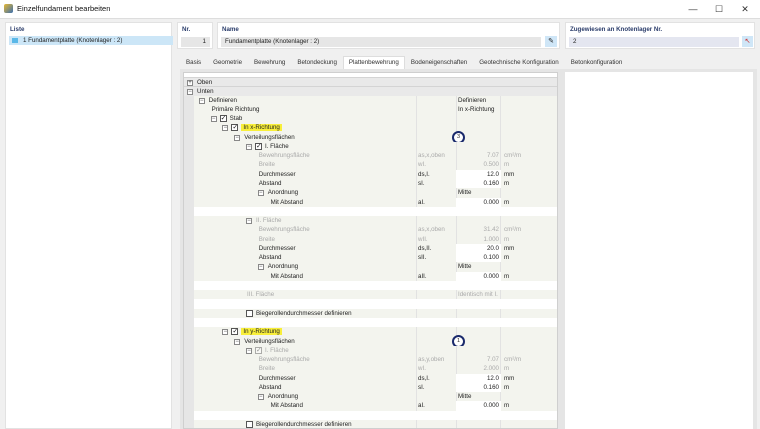 The width and height of the screenshot is (760, 429). Describe the element at coordinates (507, 406) in the screenshot. I see `unit: m` at that location.